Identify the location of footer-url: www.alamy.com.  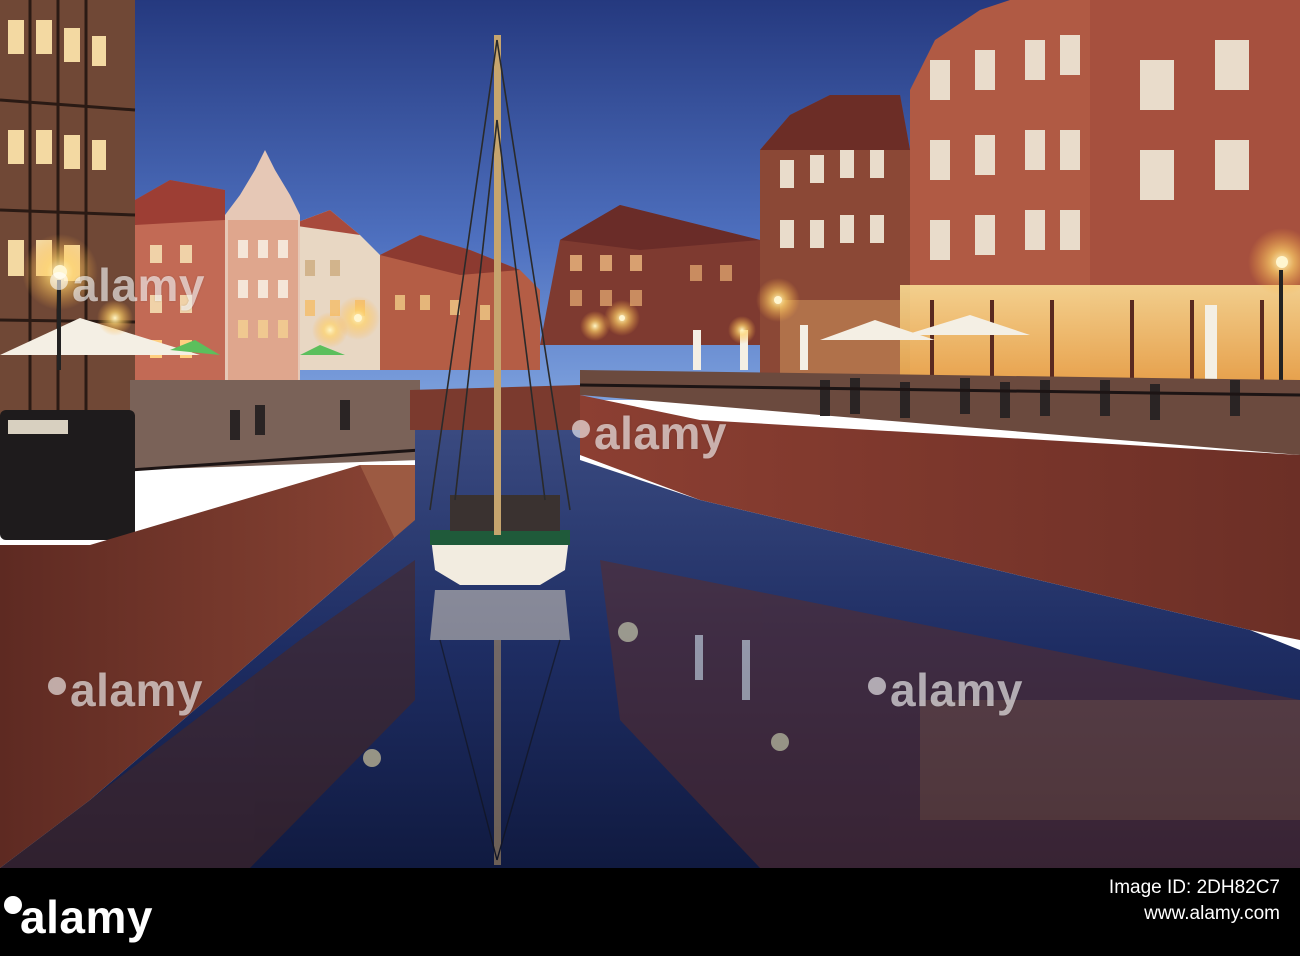
(1212, 913).